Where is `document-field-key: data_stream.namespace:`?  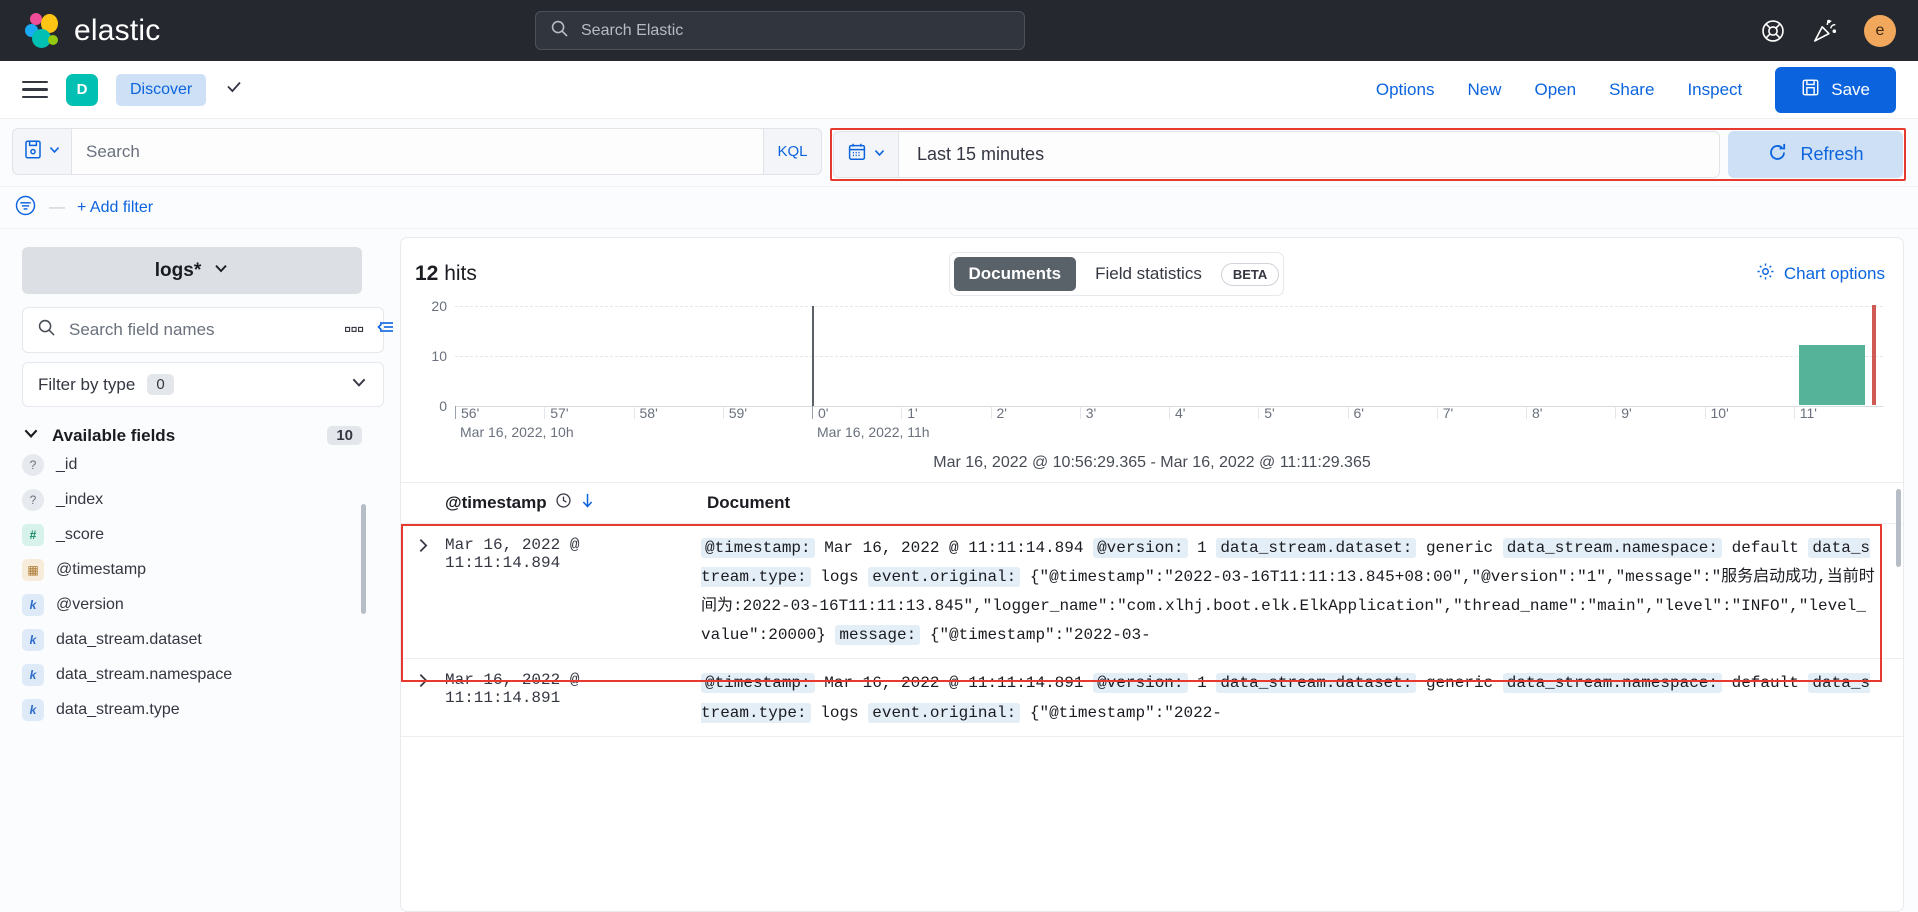
document-field-key: data_stream.namespace: is located at coordinates (1612, 548).